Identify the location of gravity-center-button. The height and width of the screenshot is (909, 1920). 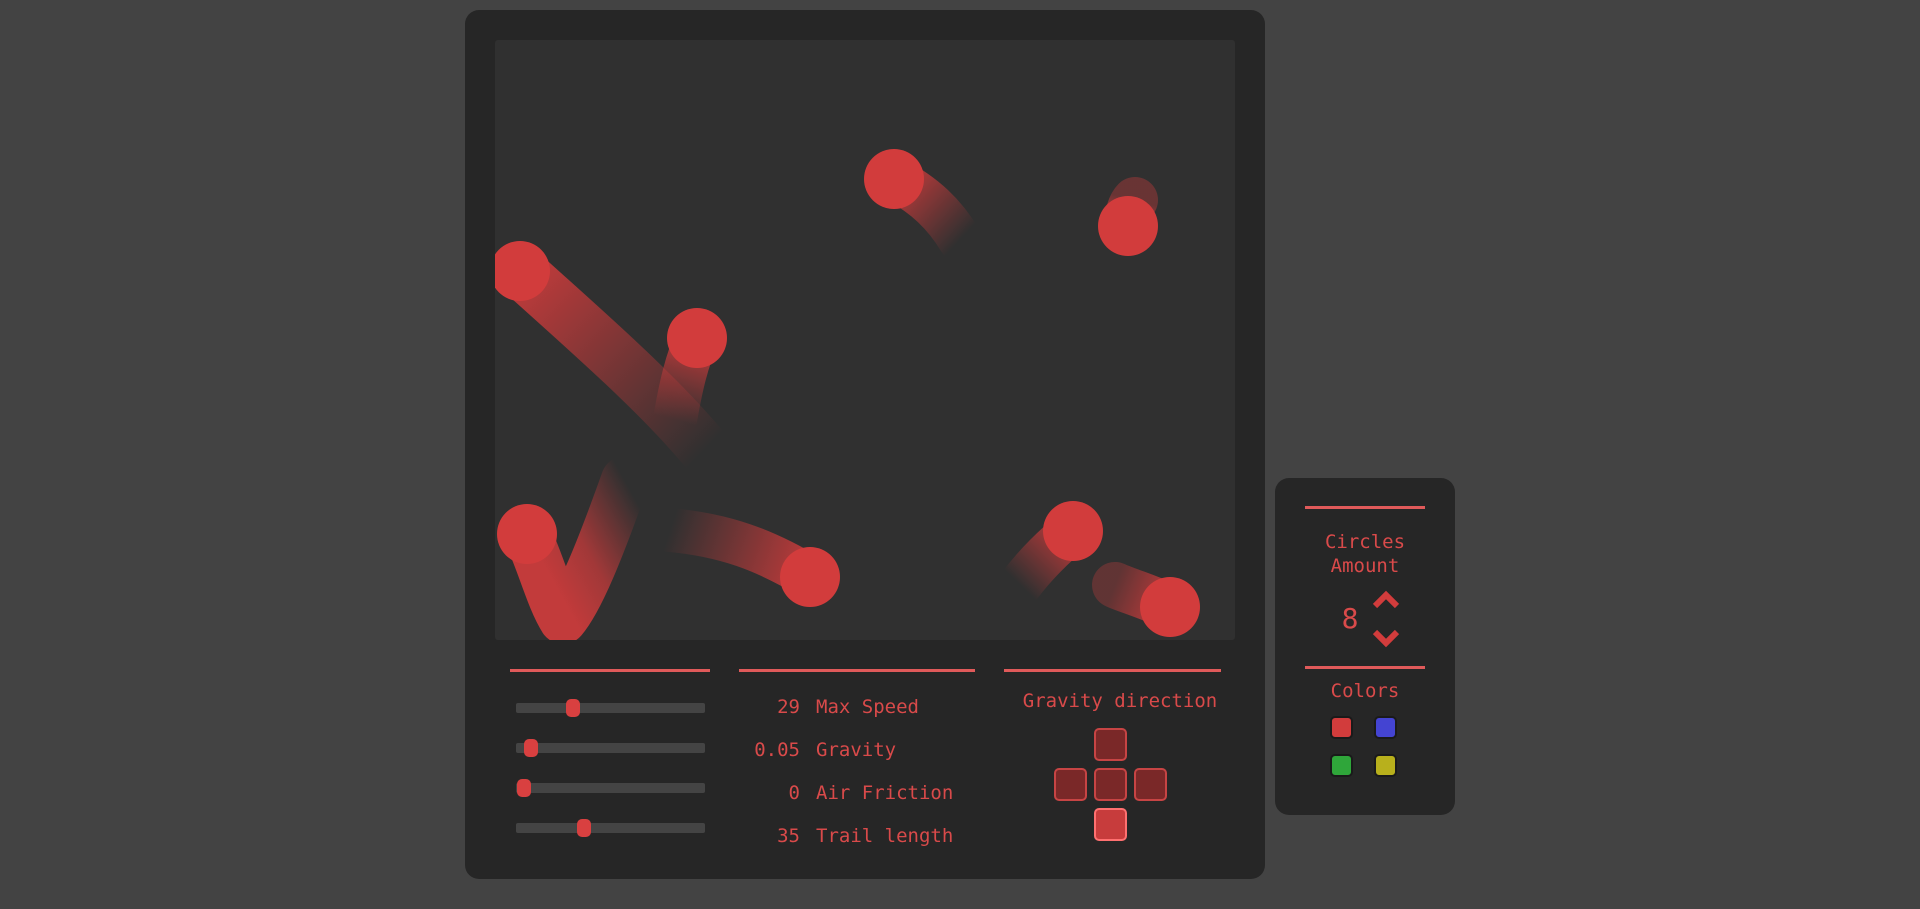
(1110, 784).